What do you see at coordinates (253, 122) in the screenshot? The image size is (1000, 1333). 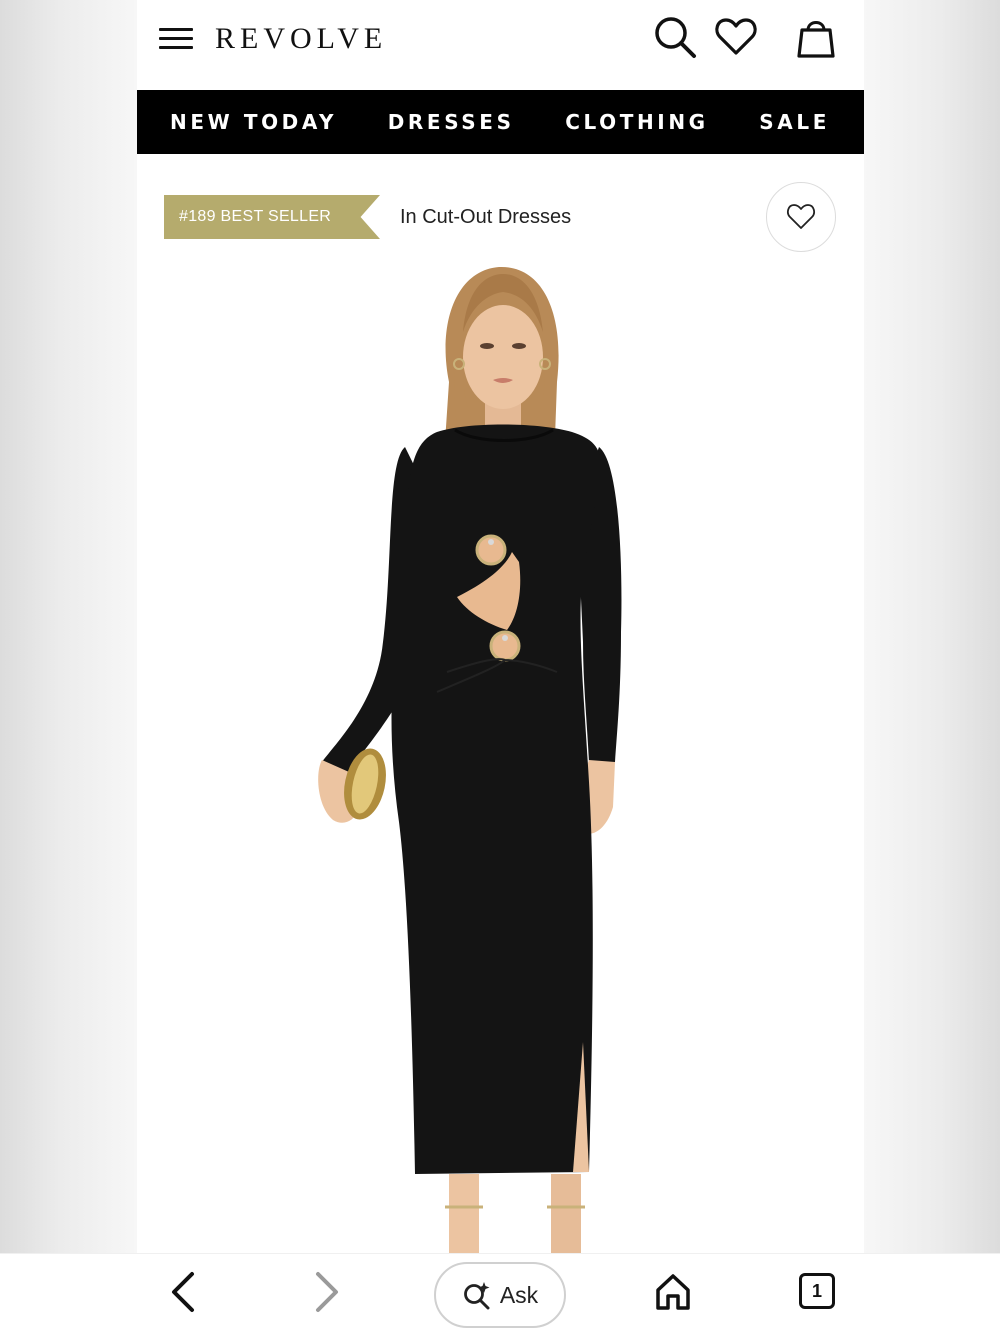 I see `nav-new-today: NEW TODAY` at bounding box center [253, 122].